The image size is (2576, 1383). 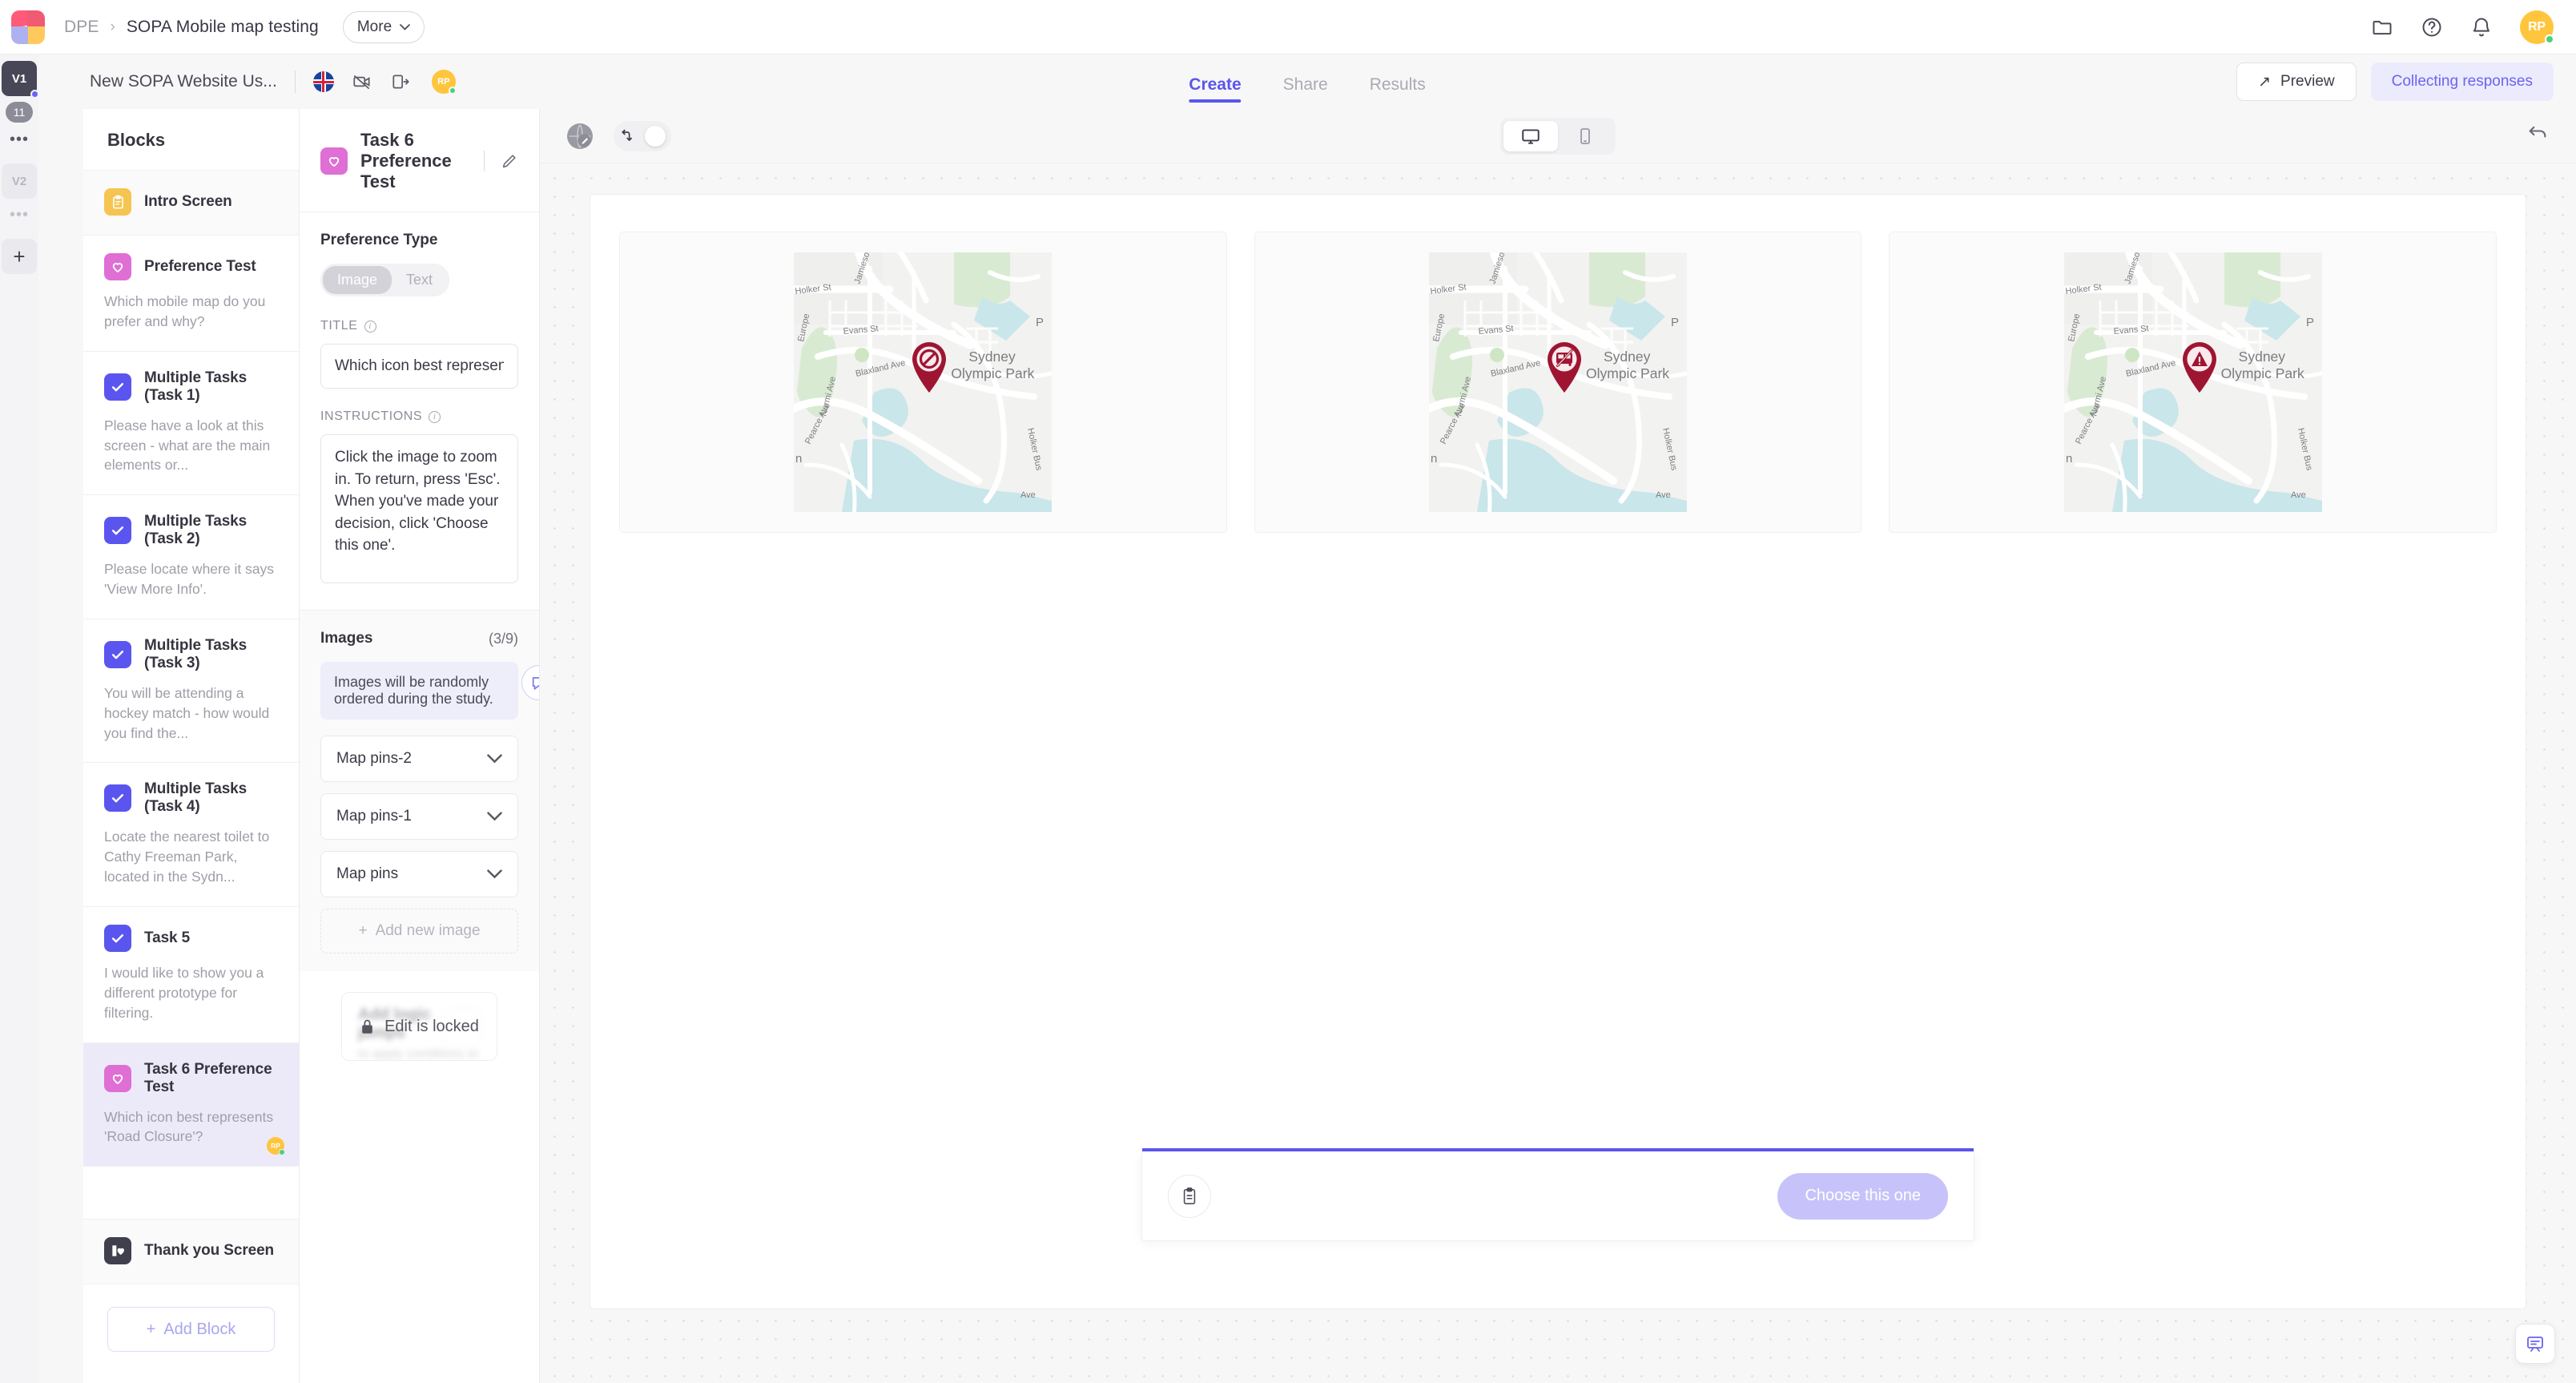 I want to click on choose-this-one-button: Choose this one, so click(x=1863, y=1196).